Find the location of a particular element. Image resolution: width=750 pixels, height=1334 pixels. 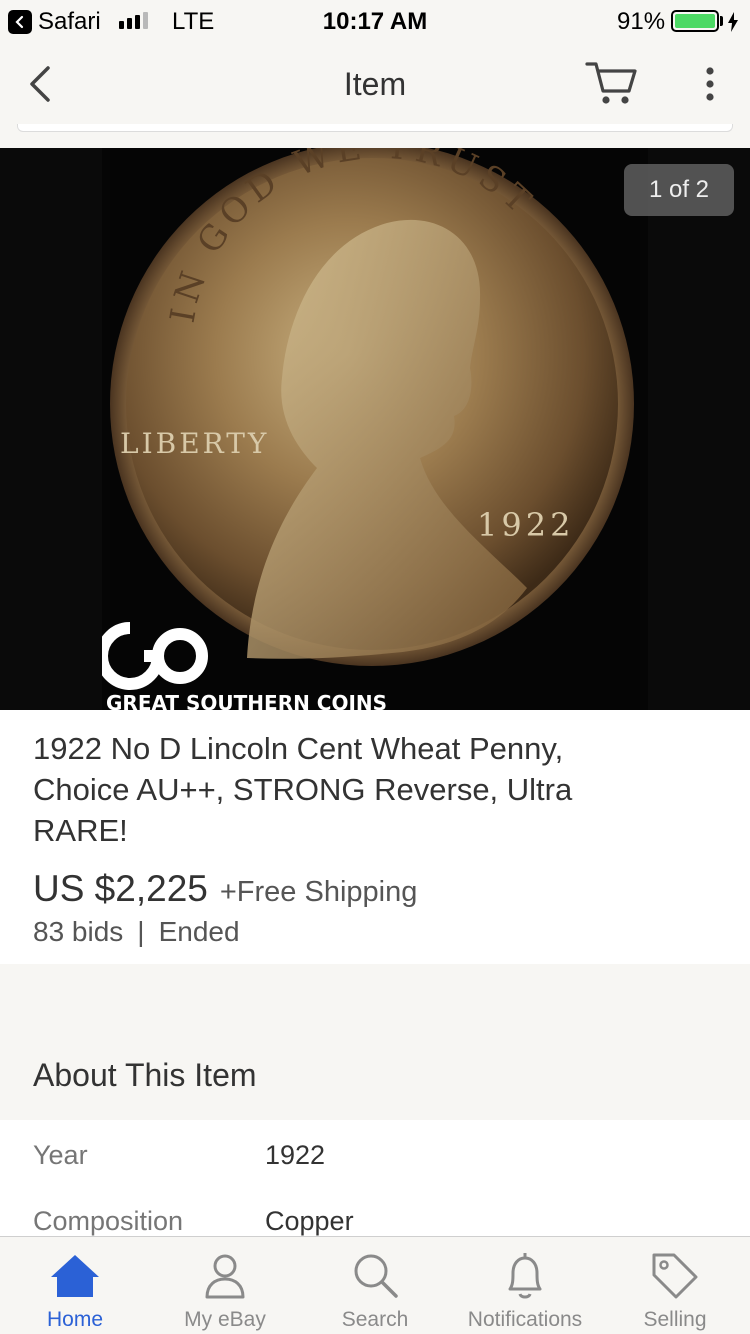

watermark-text: GREAT SOUTHERN COINS is located at coordinates (246, 700).